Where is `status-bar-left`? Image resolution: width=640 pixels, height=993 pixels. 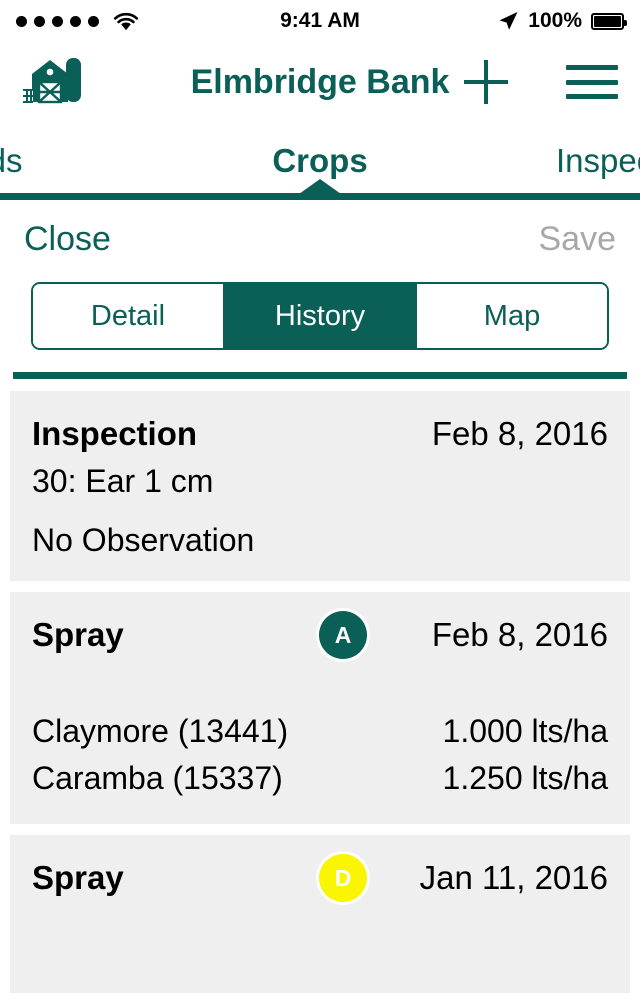 status-bar-left is located at coordinates (78, 21).